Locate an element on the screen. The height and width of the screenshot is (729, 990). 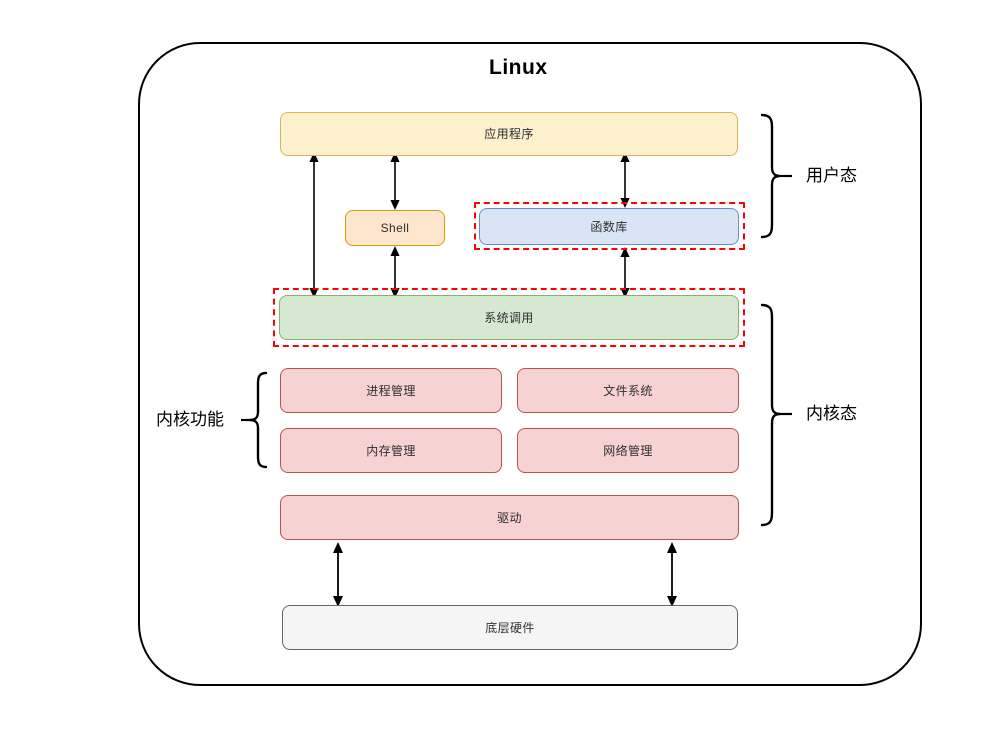
page-title: Linux is located at coordinates (518, 67).